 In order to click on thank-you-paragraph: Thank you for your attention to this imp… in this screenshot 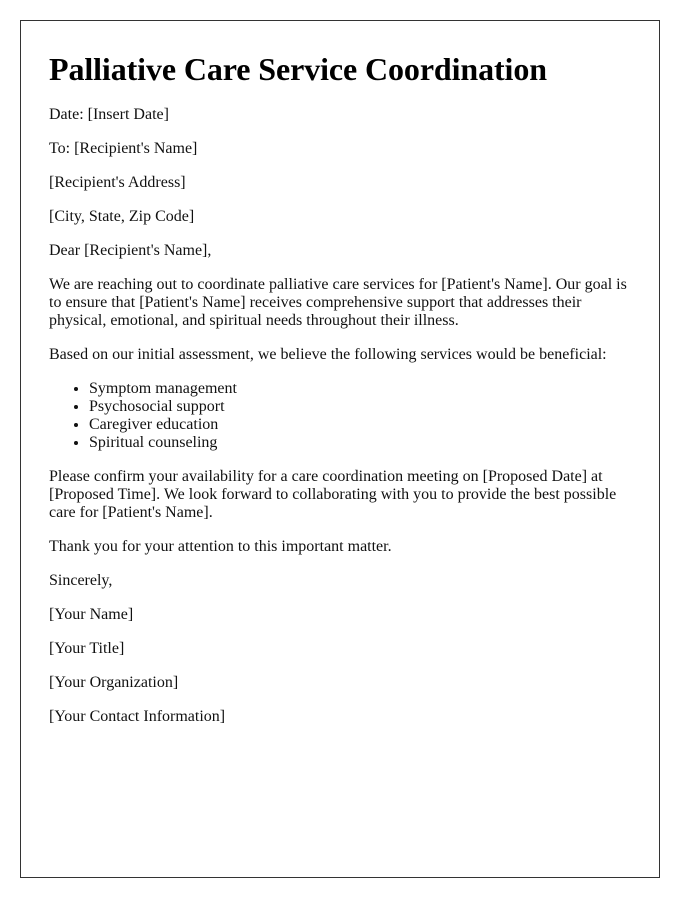, I will do `click(220, 546)`.